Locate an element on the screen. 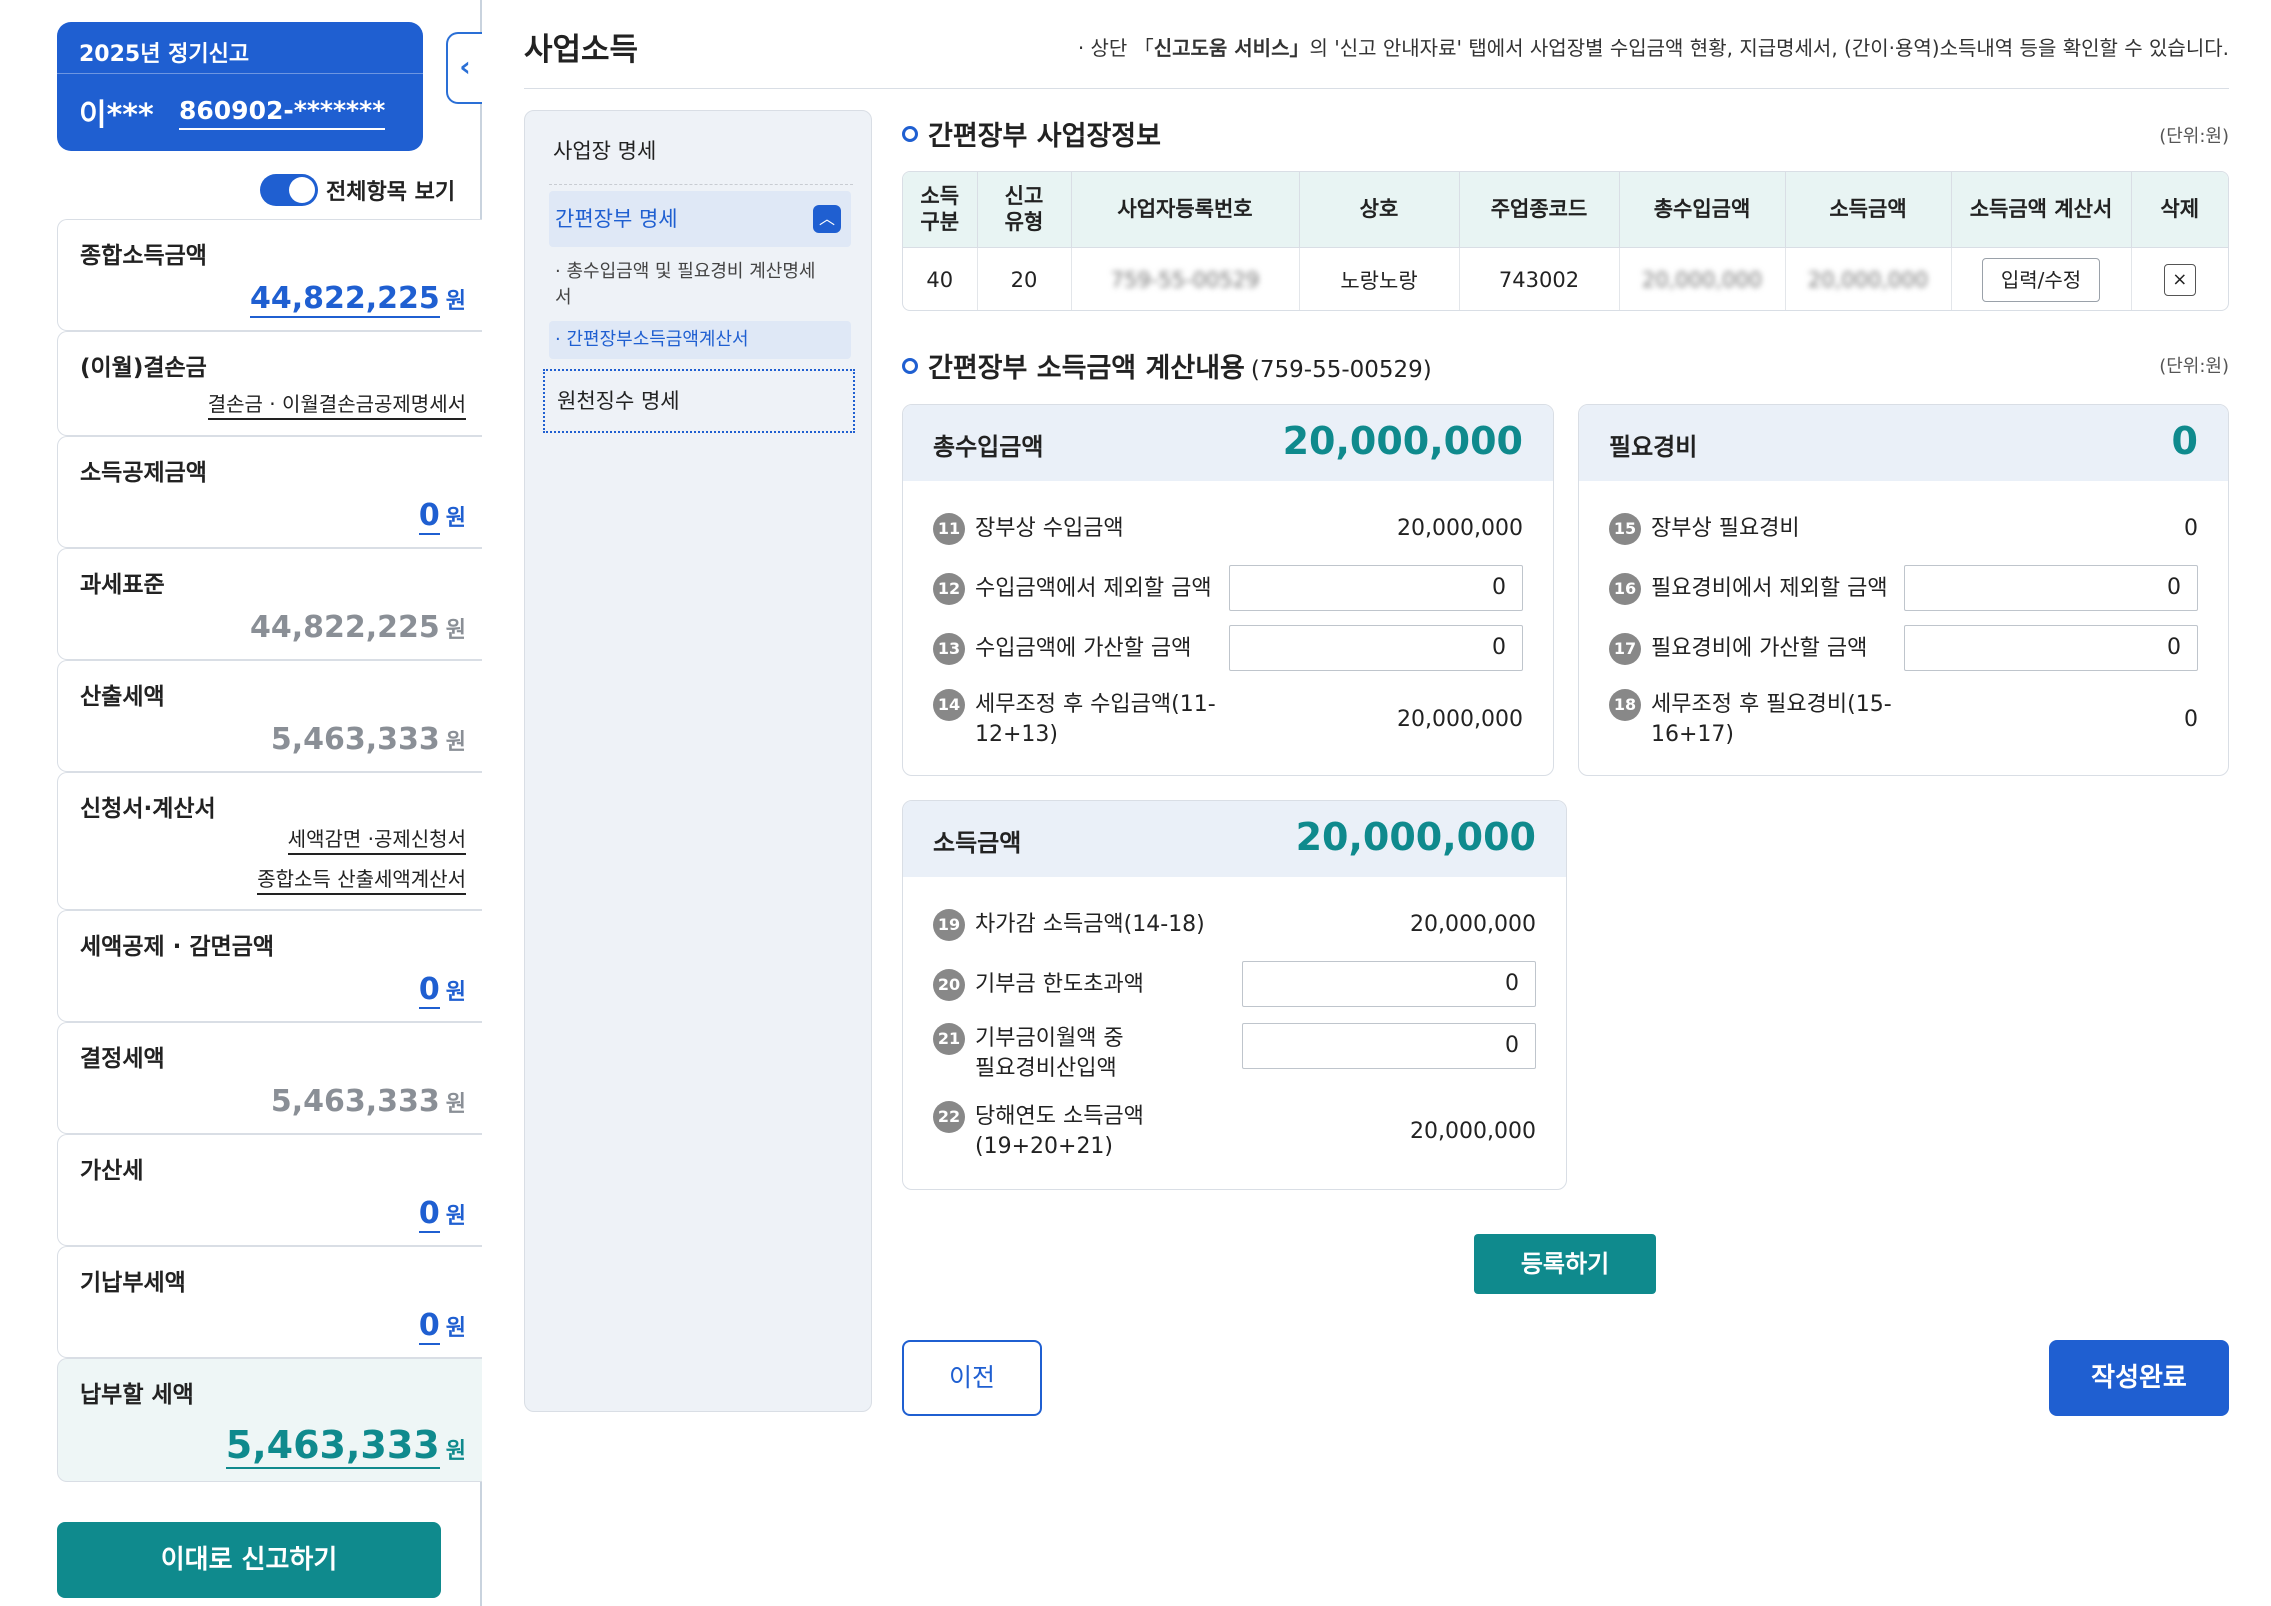 The width and height of the screenshot is (2271, 1606). row-number: 11 is located at coordinates (949, 529).